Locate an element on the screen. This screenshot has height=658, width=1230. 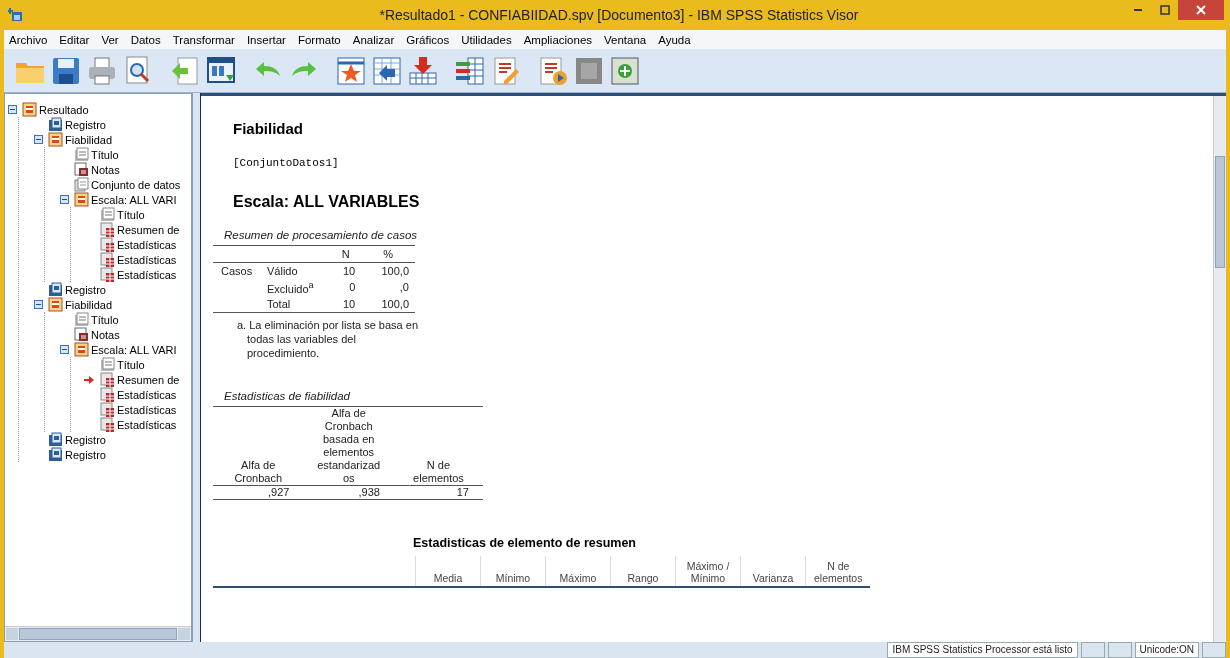
window-title: *Resultado1 - CONFIABIIDAD.spv [Documento3] - IBM SPSS Statistics Visor is located at coordinates (619, 15).